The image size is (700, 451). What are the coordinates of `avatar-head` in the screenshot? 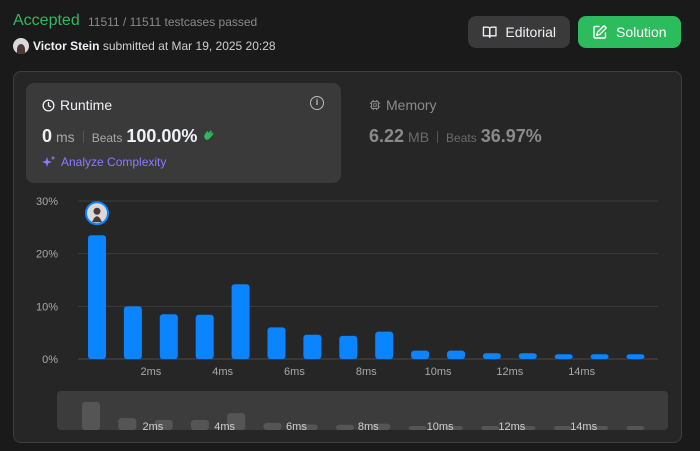 It's located at (97, 211).